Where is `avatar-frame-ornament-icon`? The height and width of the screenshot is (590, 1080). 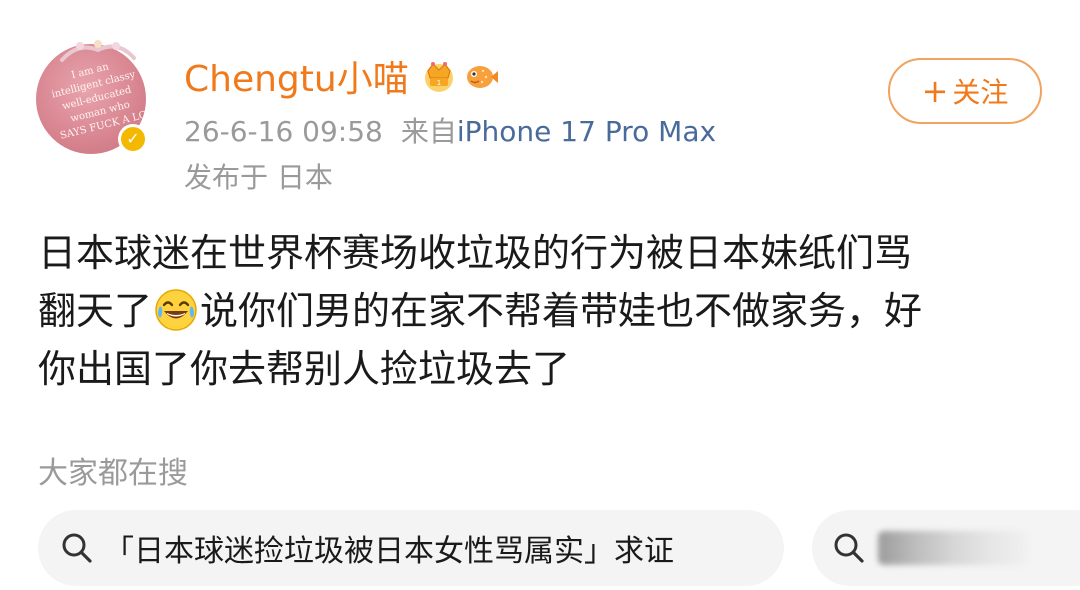
avatar-frame-ornament-icon is located at coordinates (98, 51).